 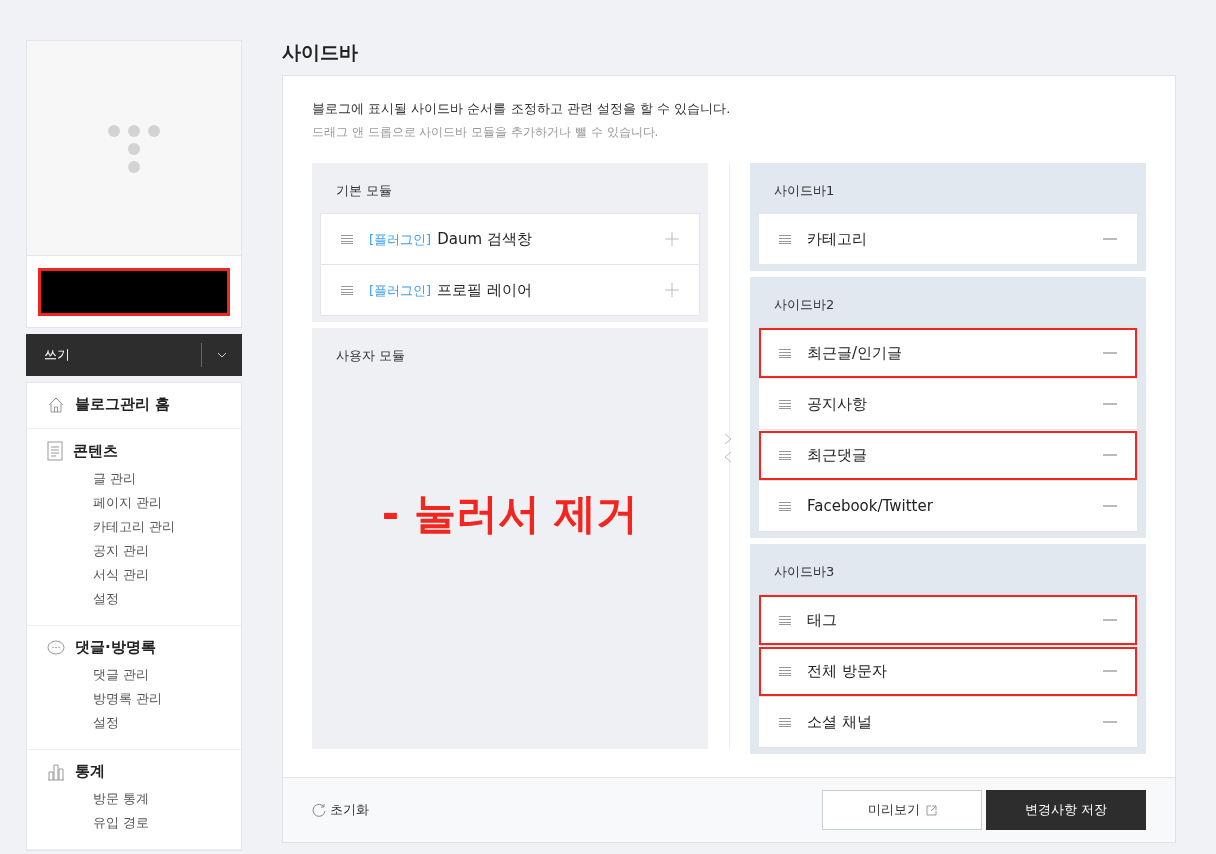 I want to click on chevron-down-icon, so click(x=222, y=355).